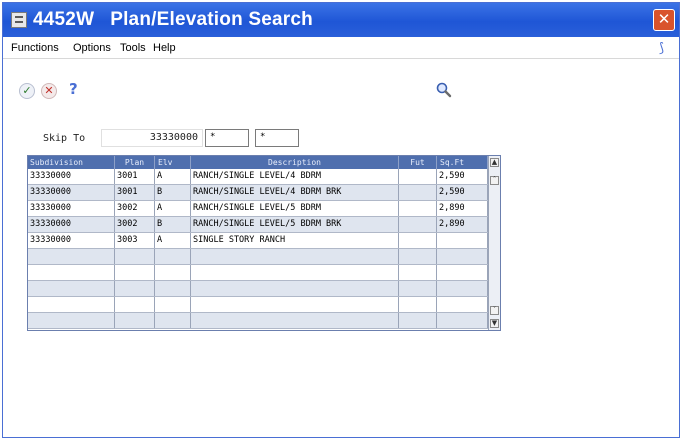  What do you see at coordinates (444, 90) in the screenshot?
I see `magnifier-icon` at bounding box center [444, 90].